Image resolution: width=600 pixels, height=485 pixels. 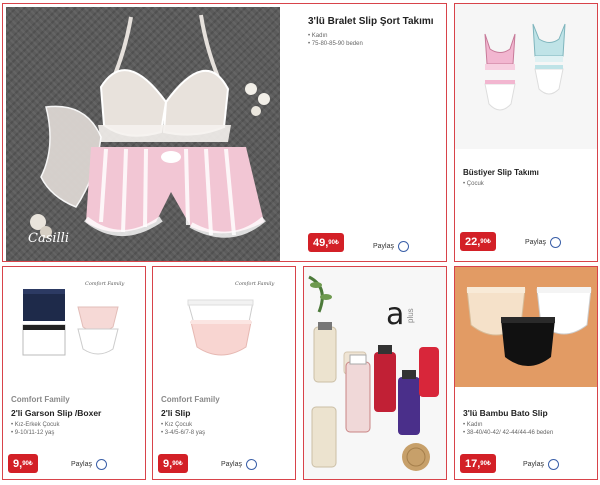 I want to click on price-badge: 49, 90₺, so click(x=326, y=242).